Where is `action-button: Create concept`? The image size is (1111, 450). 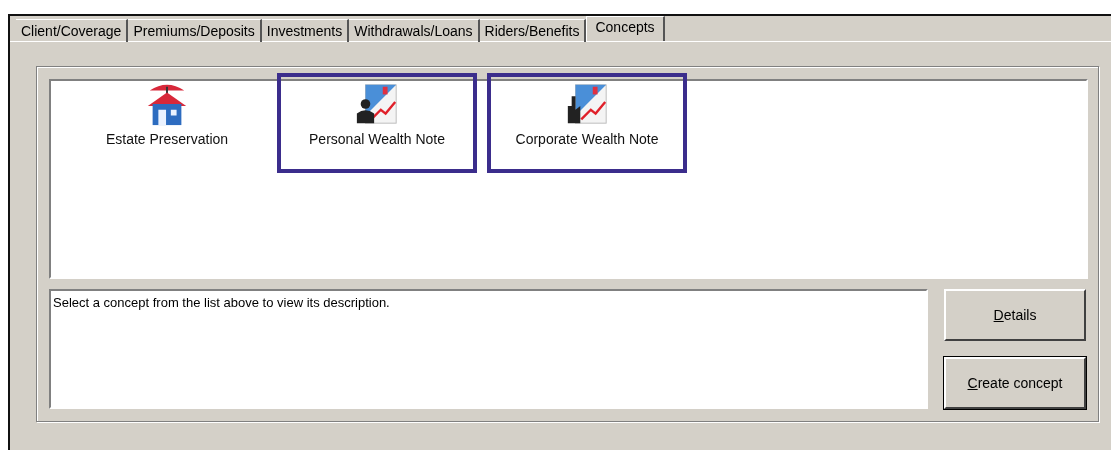
action-button: Create concept is located at coordinates (1015, 383).